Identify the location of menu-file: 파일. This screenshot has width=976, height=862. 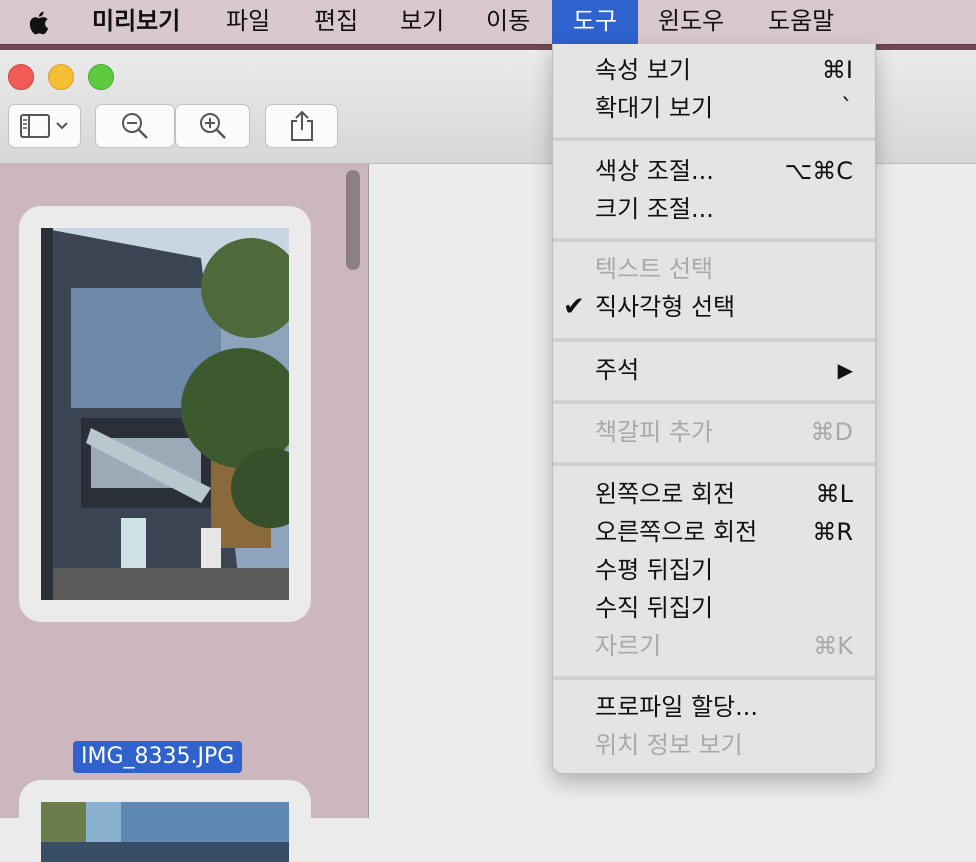
(248, 22).